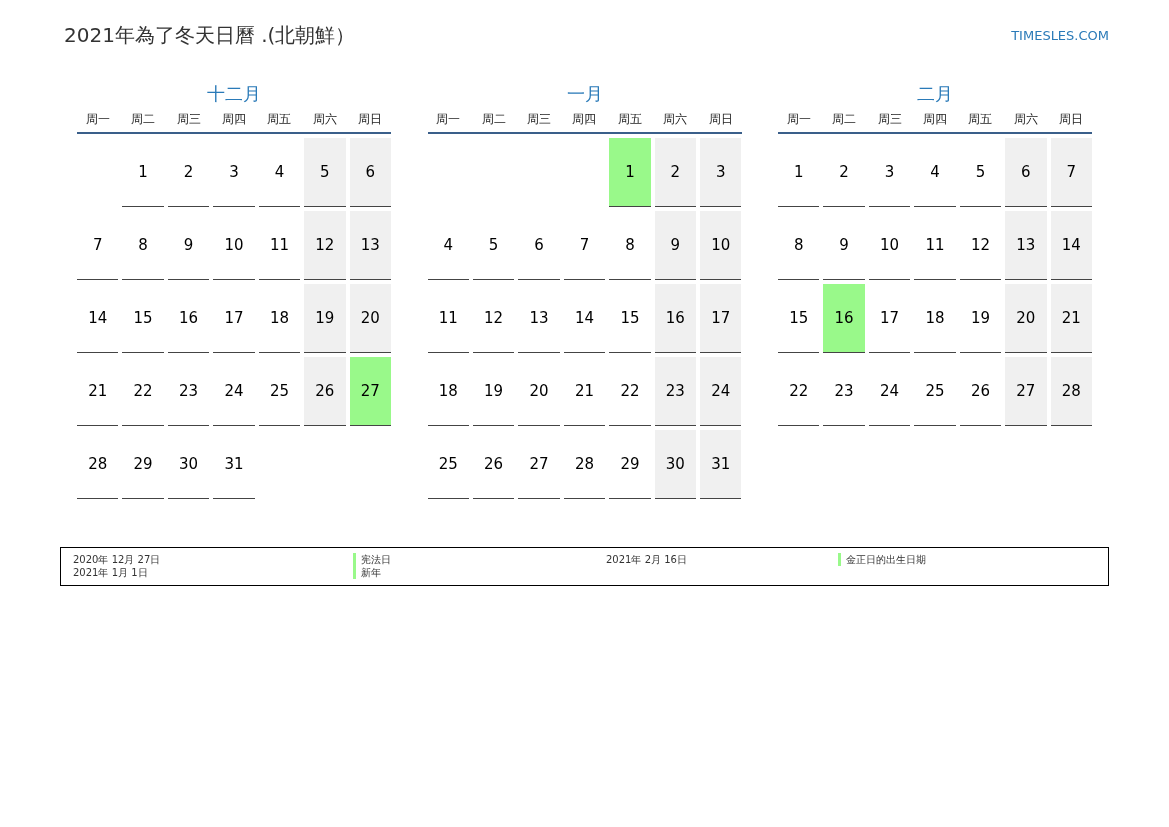 This screenshot has width=1169, height=827. What do you see at coordinates (1071, 318) in the screenshot?
I see `day-cell: 21` at bounding box center [1071, 318].